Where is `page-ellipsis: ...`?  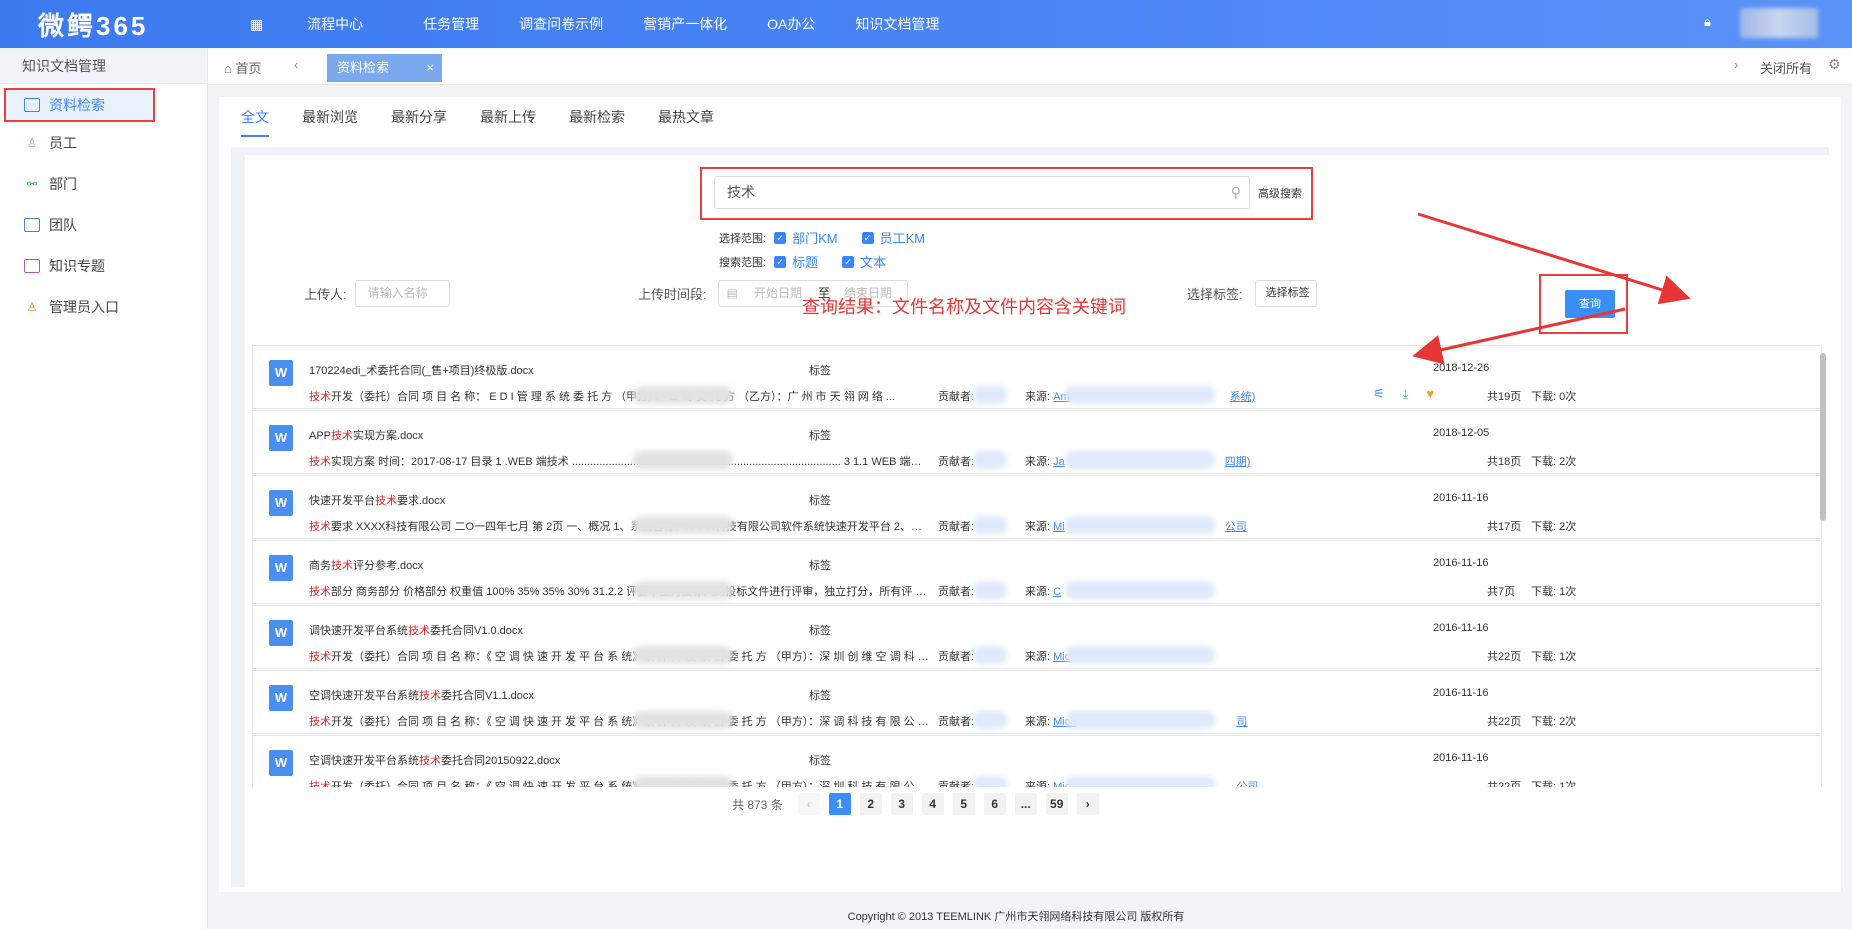 page-ellipsis: ... is located at coordinates (1025, 804).